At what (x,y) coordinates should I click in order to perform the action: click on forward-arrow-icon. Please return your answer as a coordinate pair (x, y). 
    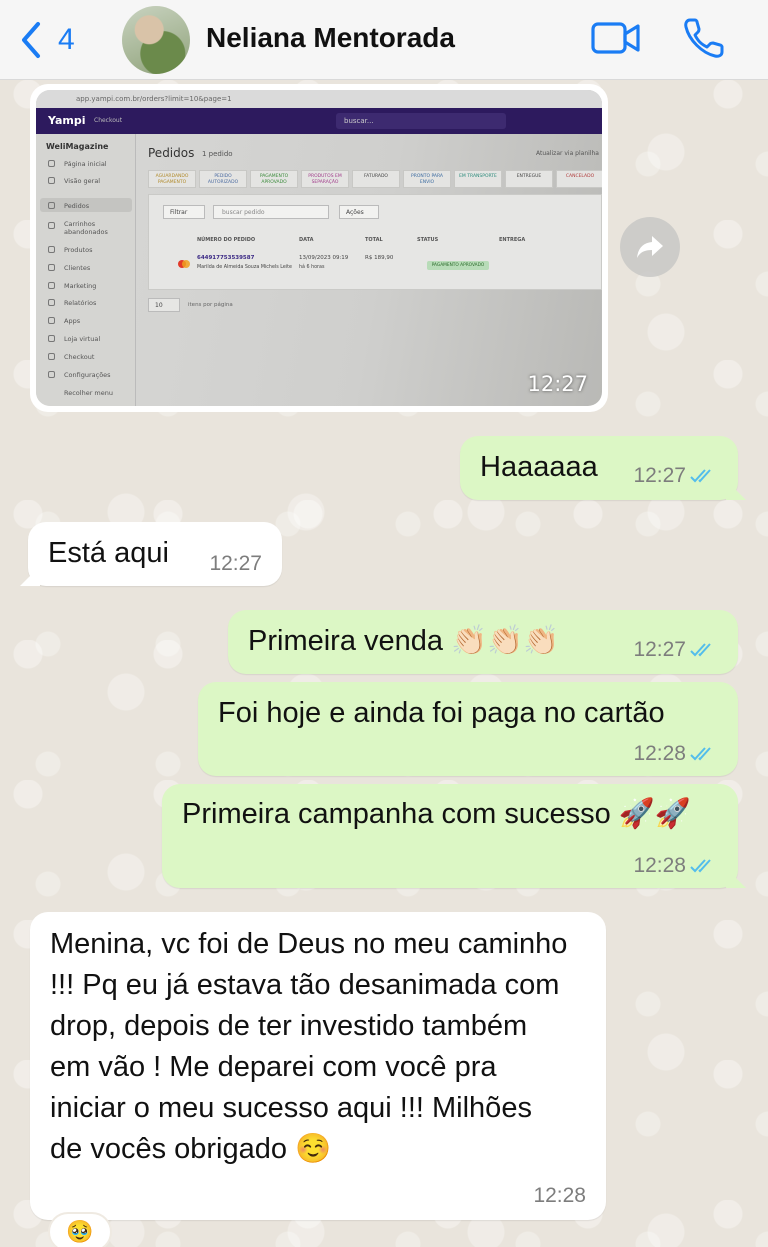
    Looking at the image, I should click on (650, 247).